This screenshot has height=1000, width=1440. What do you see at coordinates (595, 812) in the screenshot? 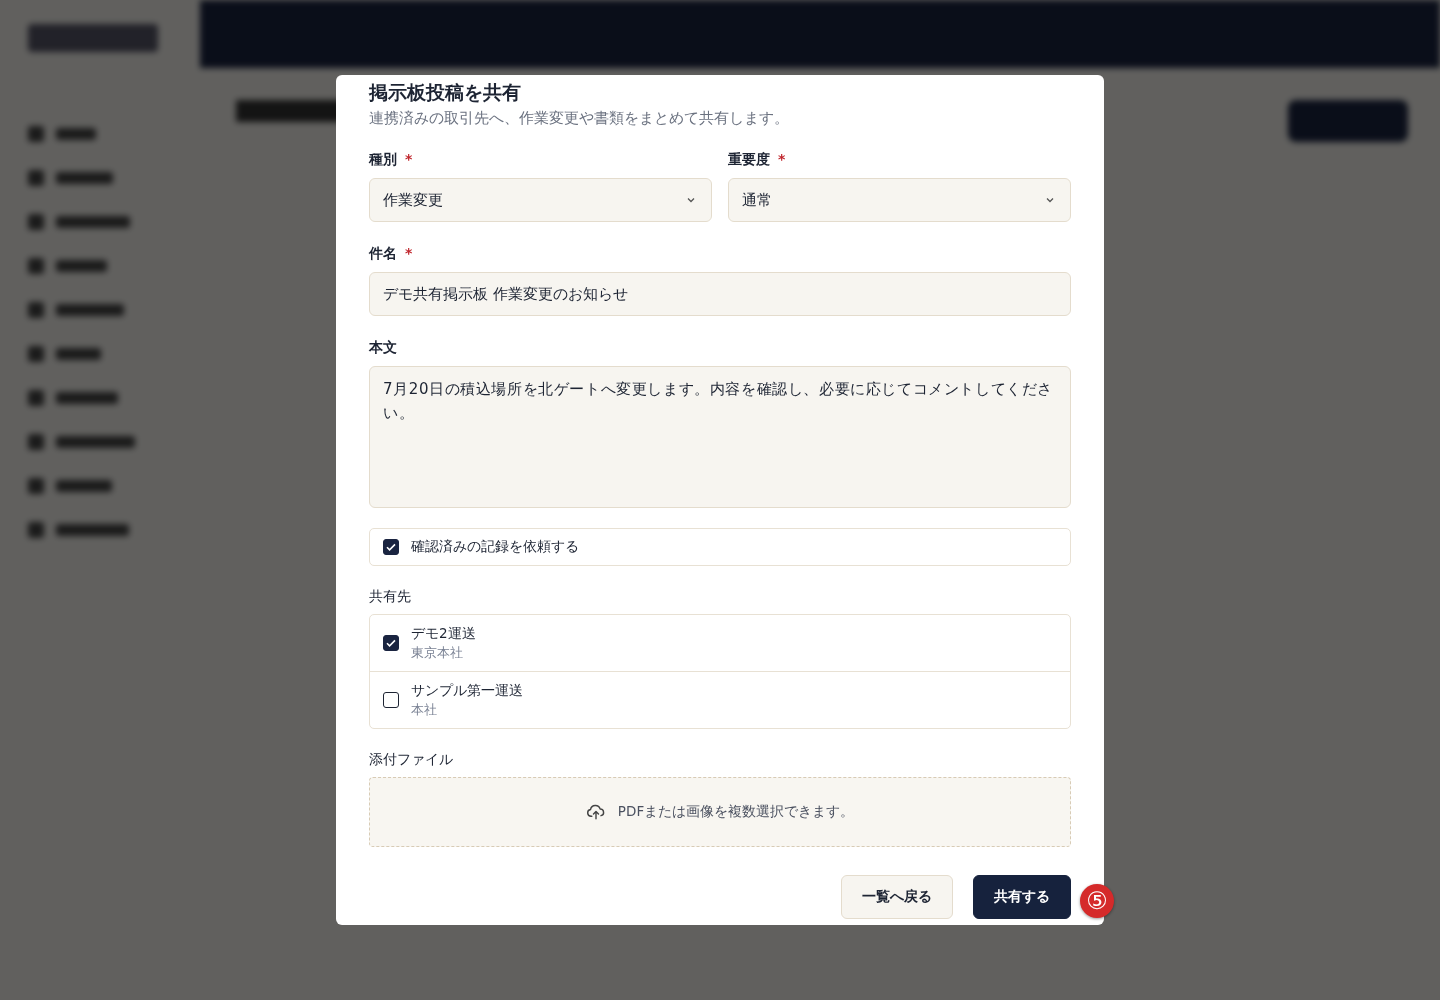
I see `cloud-upload-icon` at bounding box center [595, 812].